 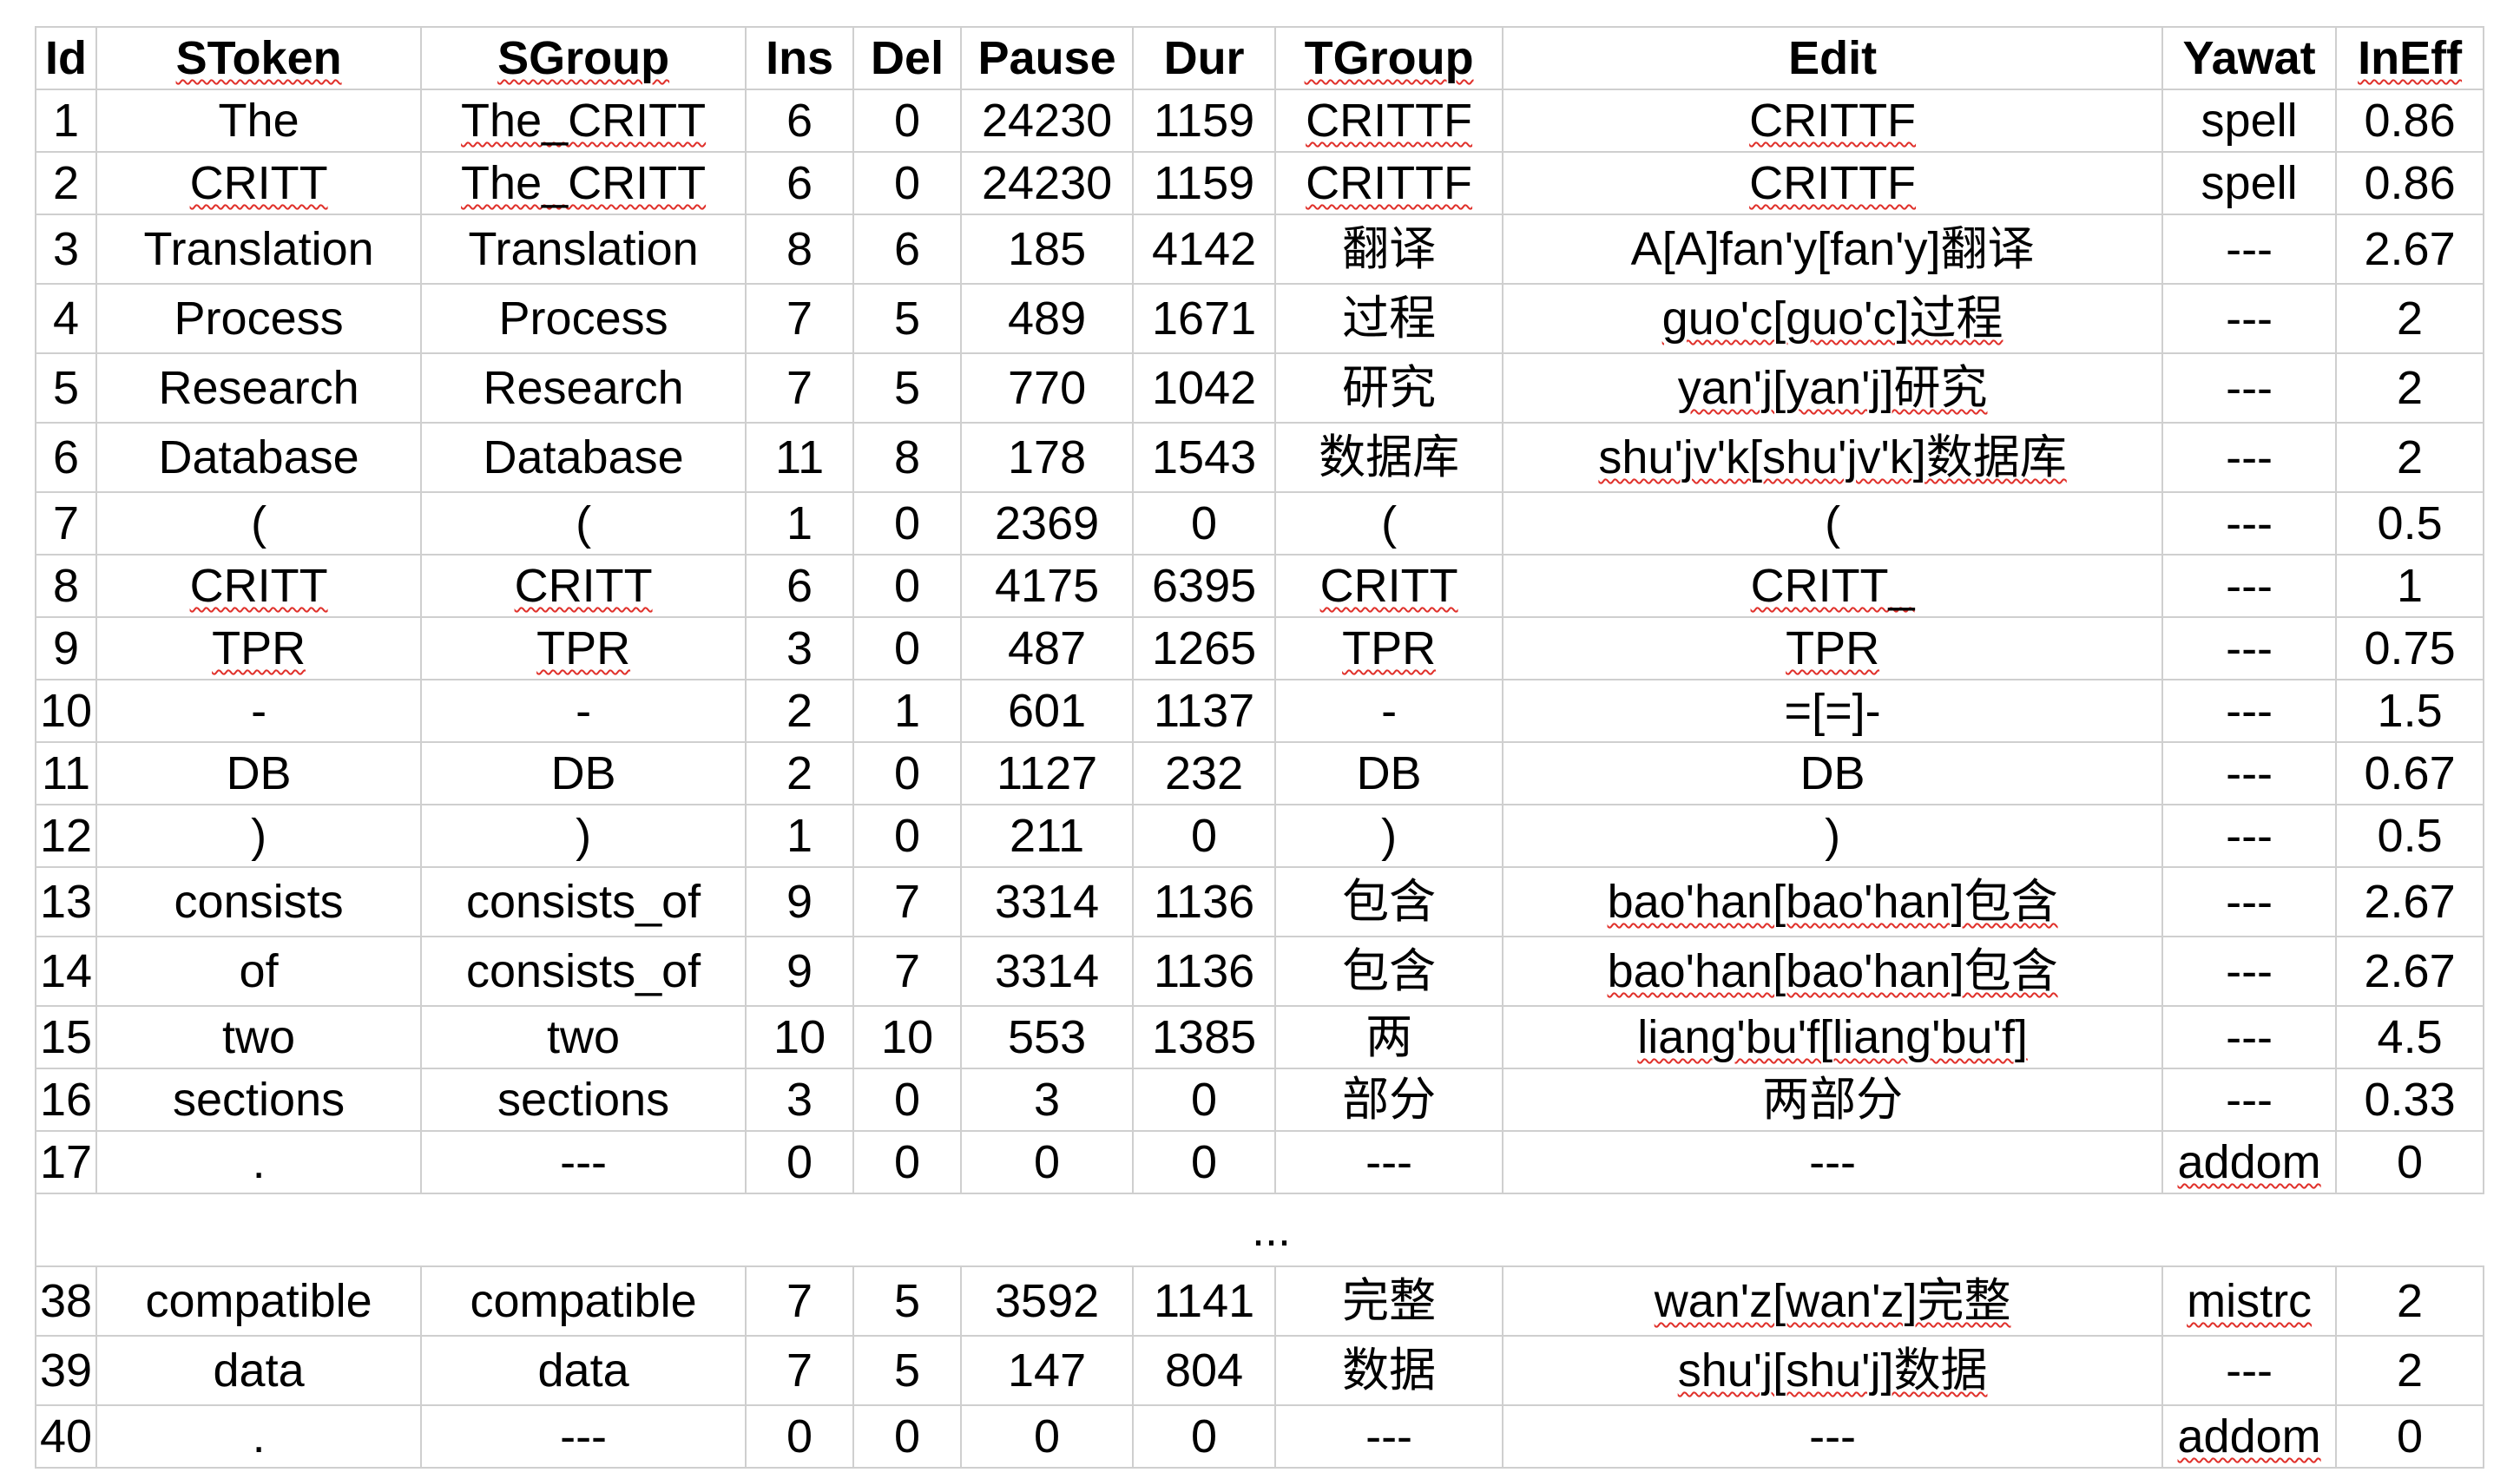 What do you see at coordinates (66, 773) in the screenshot?
I see `cell-id: 11` at bounding box center [66, 773].